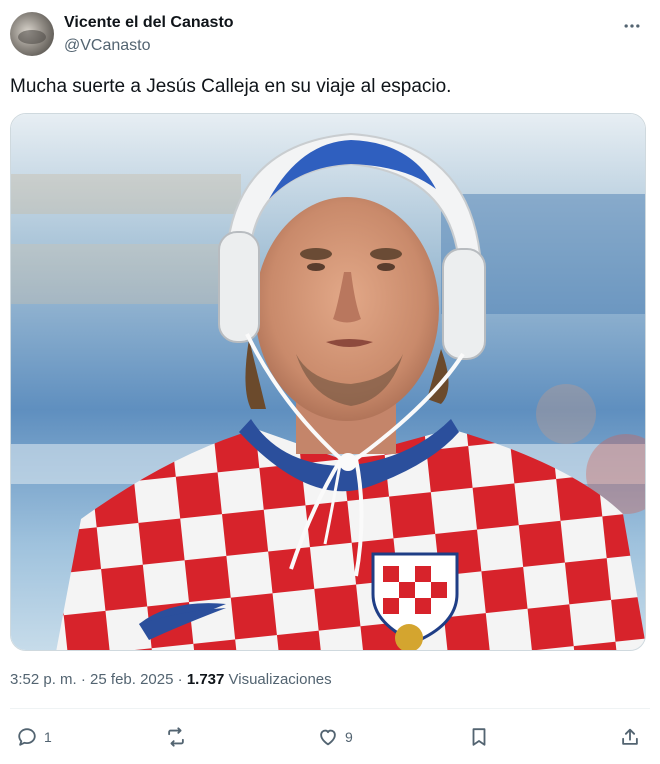  What do you see at coordinates (131, 679) in the screenshot?
I see `tweet-date: 25 feb. 2025` at bounding box center [131, 679].